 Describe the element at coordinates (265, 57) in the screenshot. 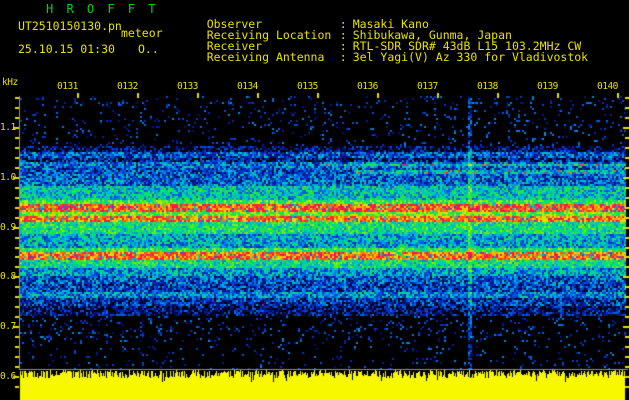

I see `field-label: Receiving Antenna` at that location.